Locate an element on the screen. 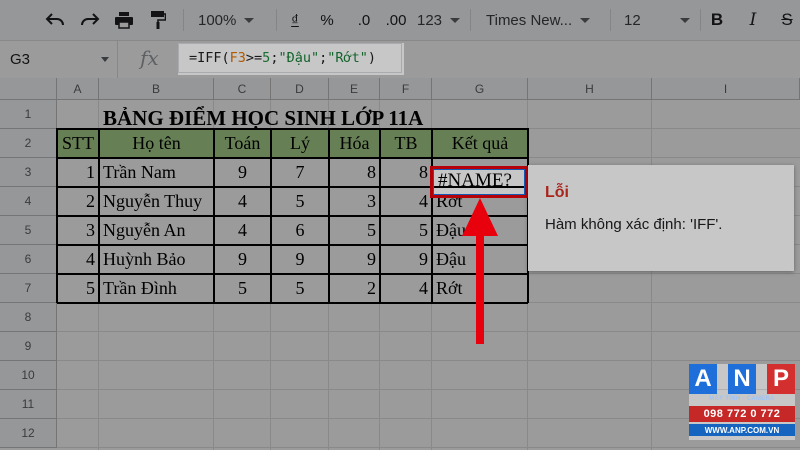  table-cell: Trần Nam is located at coordinates (156, 172).